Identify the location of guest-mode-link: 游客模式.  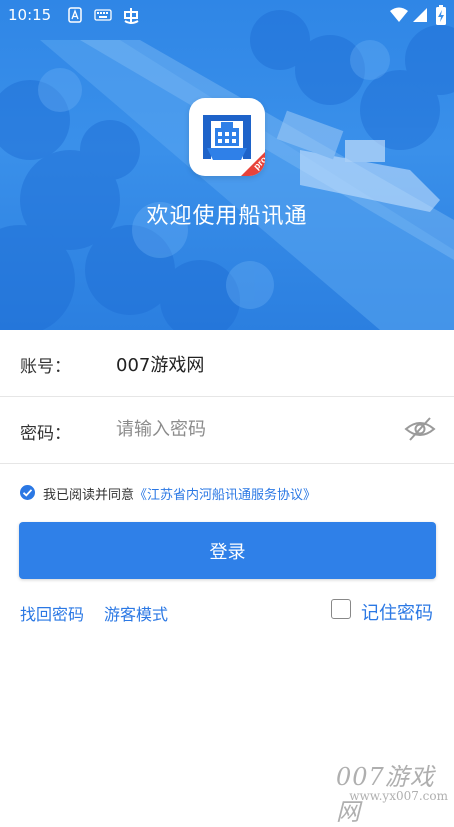
(136, 613).